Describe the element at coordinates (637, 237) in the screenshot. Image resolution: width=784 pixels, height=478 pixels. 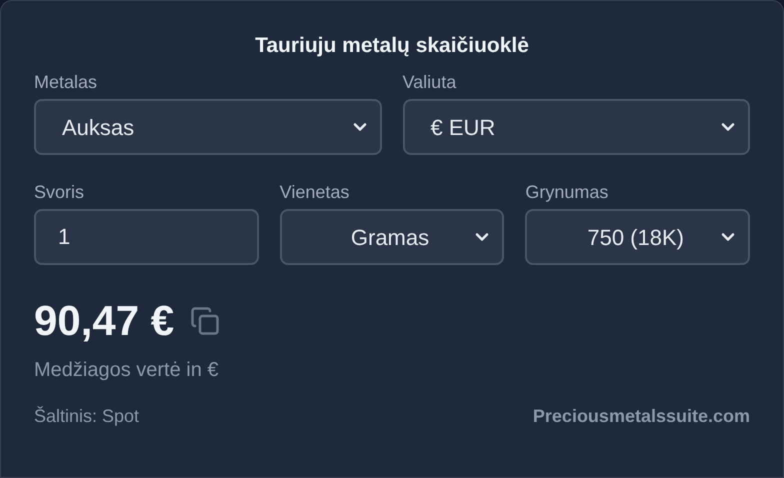
I see `select-dropdown: 750 (18K)` at that location.